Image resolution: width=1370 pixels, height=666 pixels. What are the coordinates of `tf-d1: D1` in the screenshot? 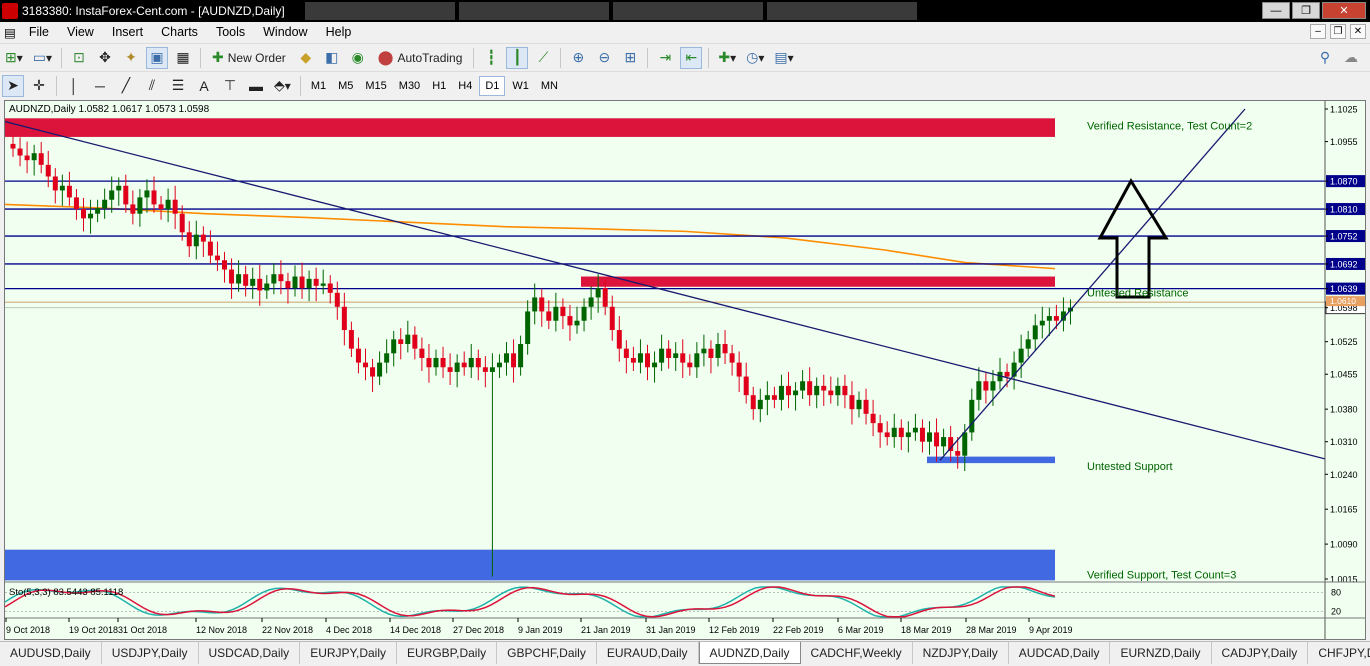 It's located at (492, 85).